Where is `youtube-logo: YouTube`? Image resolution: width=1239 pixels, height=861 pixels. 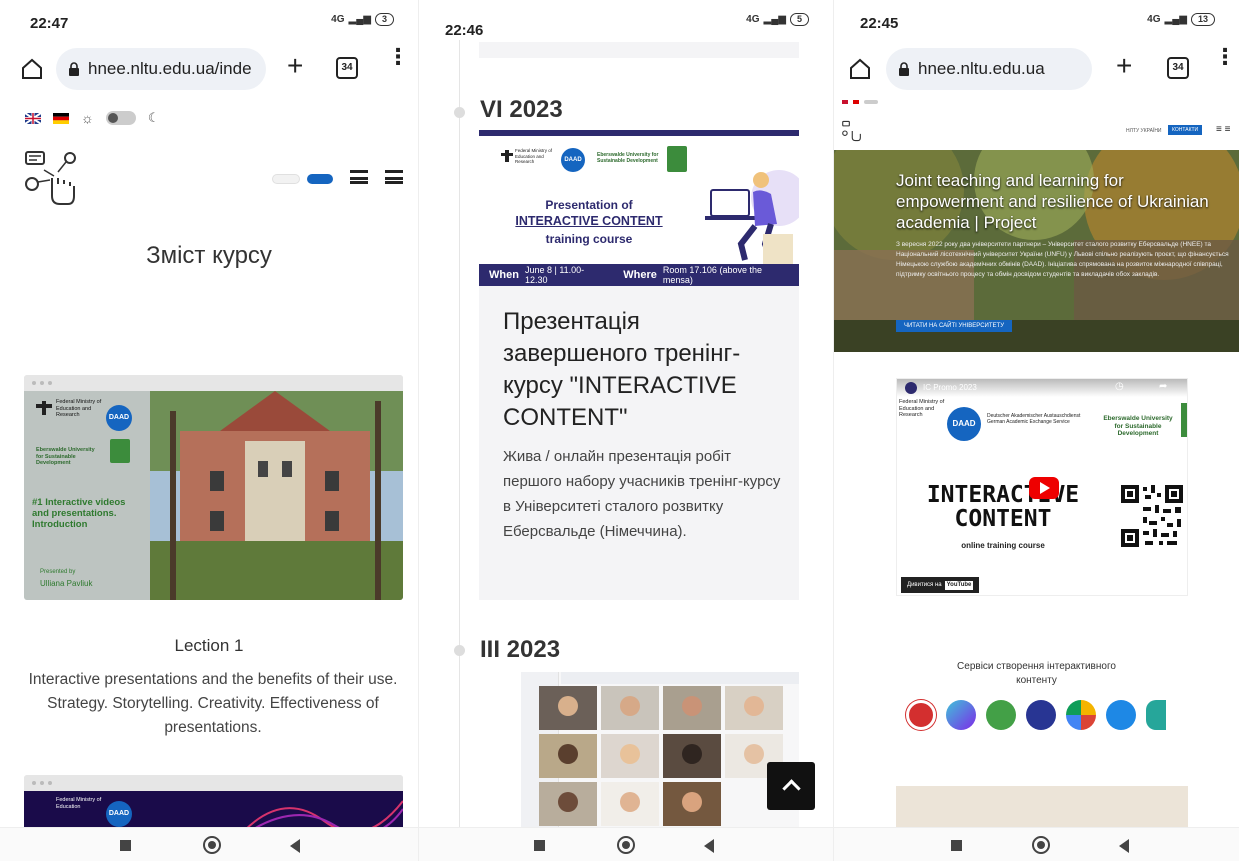
youtube-logo: YouTube is located at coordinates (959, 585).